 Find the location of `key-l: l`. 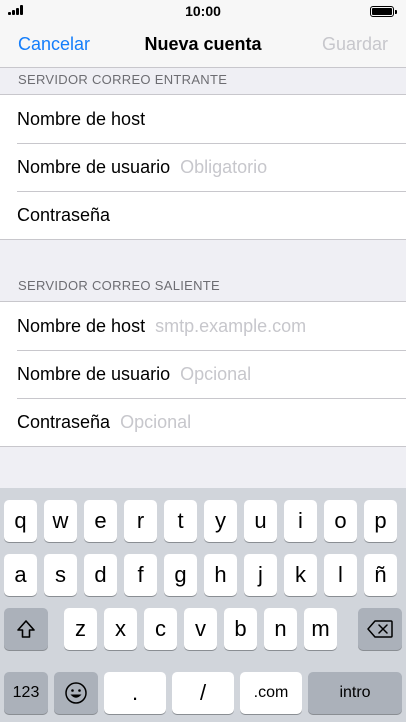

key-l: l is located at coordinates (340, 575).